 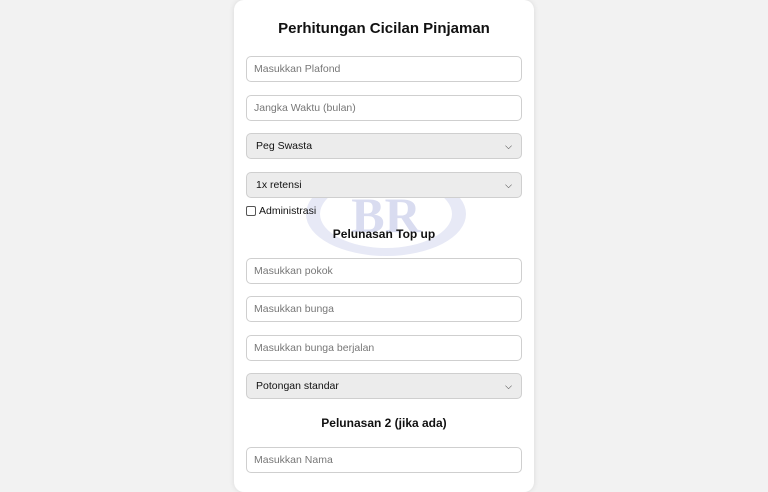 What do you see at coordinates (288, 211) in the screenshot?
I see `admin-checkbox-label: Administrasi` at bounding box center [288, 211].